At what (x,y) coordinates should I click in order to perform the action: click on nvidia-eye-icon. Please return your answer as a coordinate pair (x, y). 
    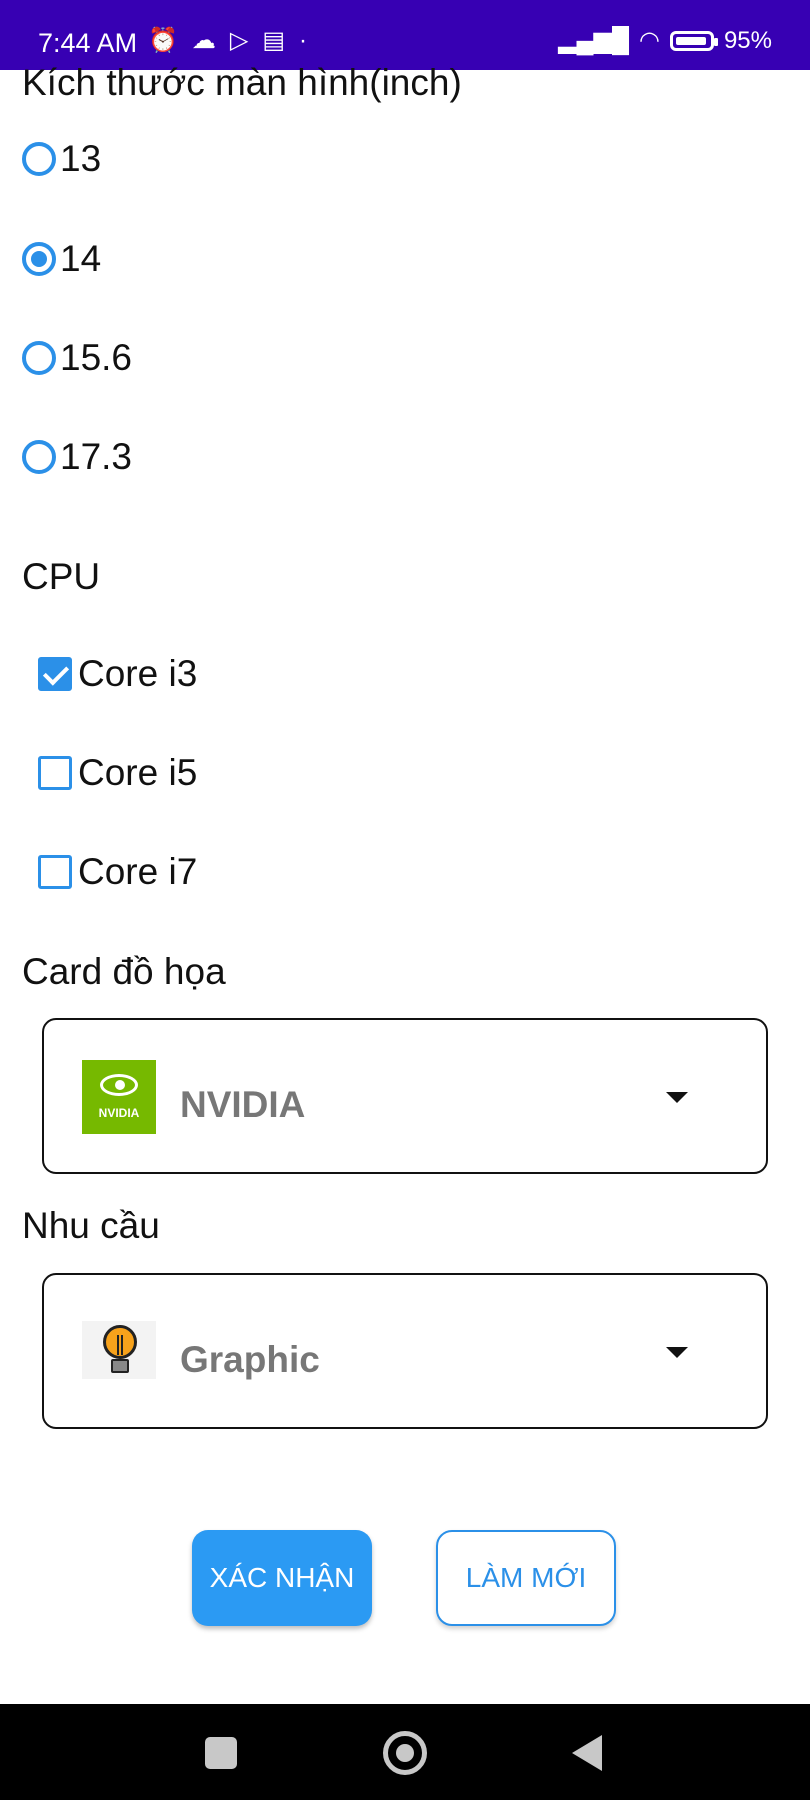
    Looking at the image, I should click on (119, 1085).